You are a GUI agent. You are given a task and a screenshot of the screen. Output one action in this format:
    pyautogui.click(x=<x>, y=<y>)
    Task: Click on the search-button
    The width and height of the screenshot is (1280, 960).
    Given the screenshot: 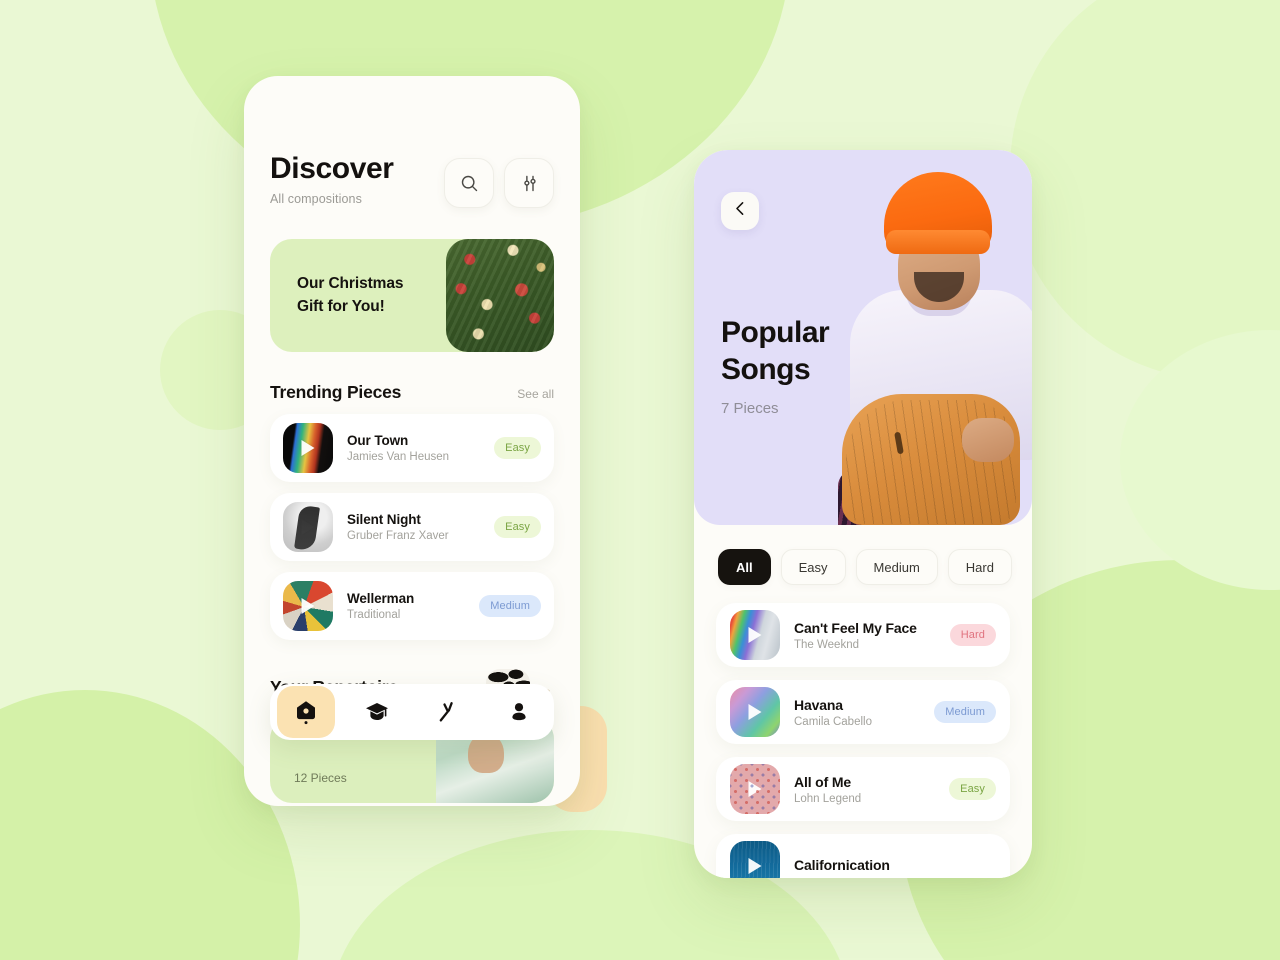 What is the action you would take?
    pyautogui.click(x=469, y=183)
    